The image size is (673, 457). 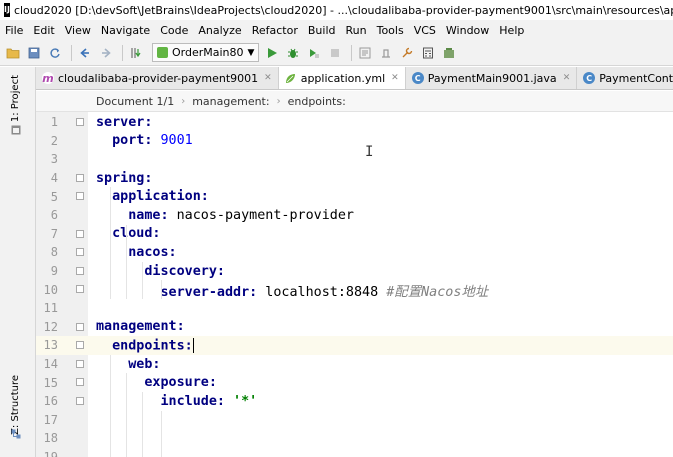 I want to click on menu-run: Run, so click(x=356, y=30).